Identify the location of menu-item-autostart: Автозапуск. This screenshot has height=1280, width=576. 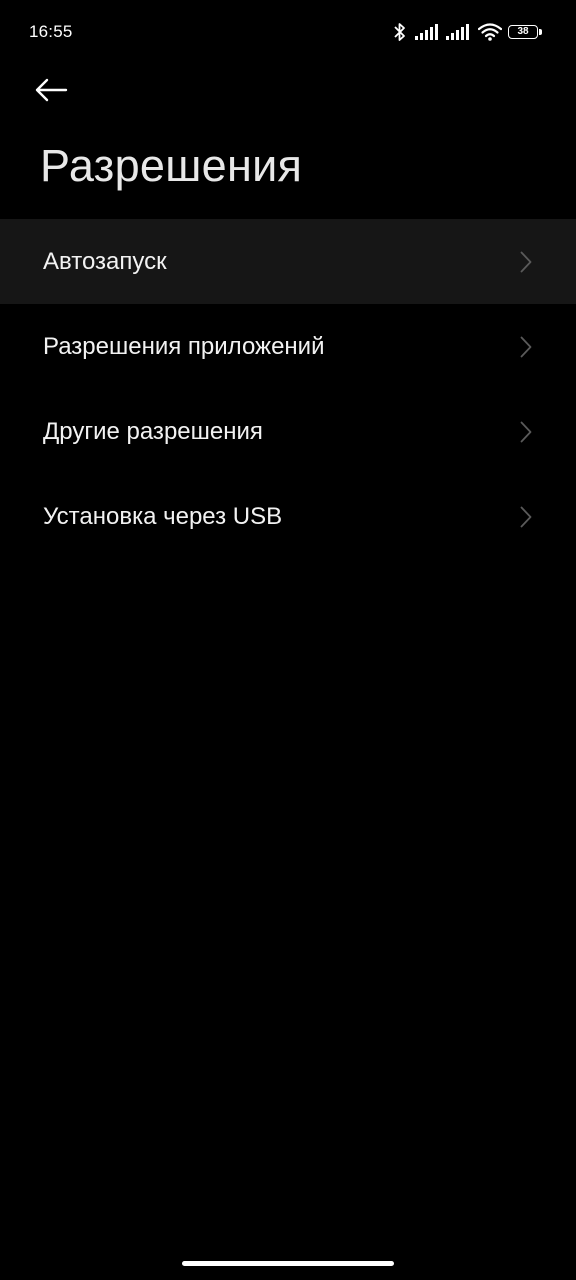
(288, 261).